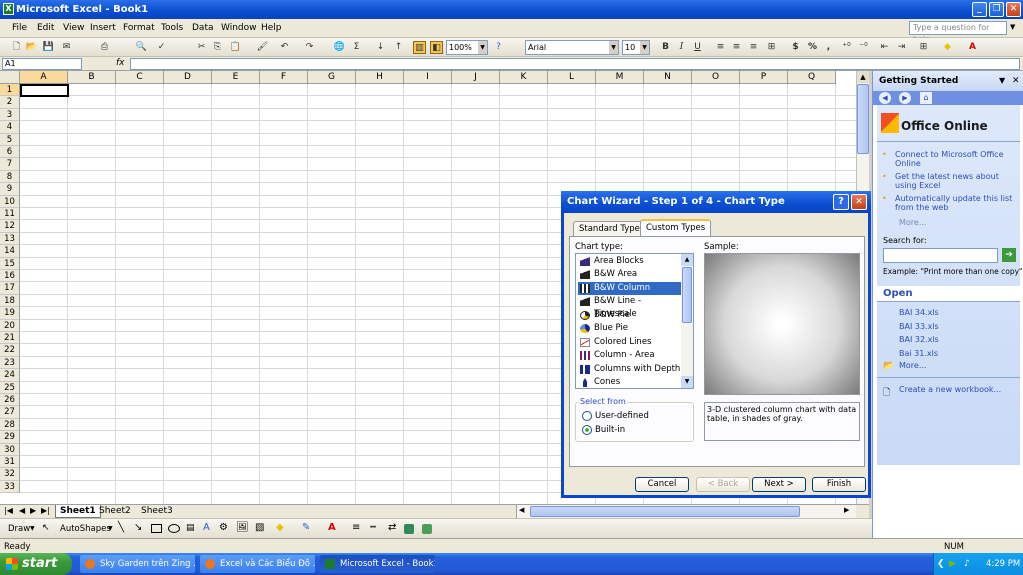 The height and width of the screenshot is (575, 1023). What do you see at coordinates (10, 276) in the screenshot?
I see `row-header: 16` at bounding box center [10, 276].